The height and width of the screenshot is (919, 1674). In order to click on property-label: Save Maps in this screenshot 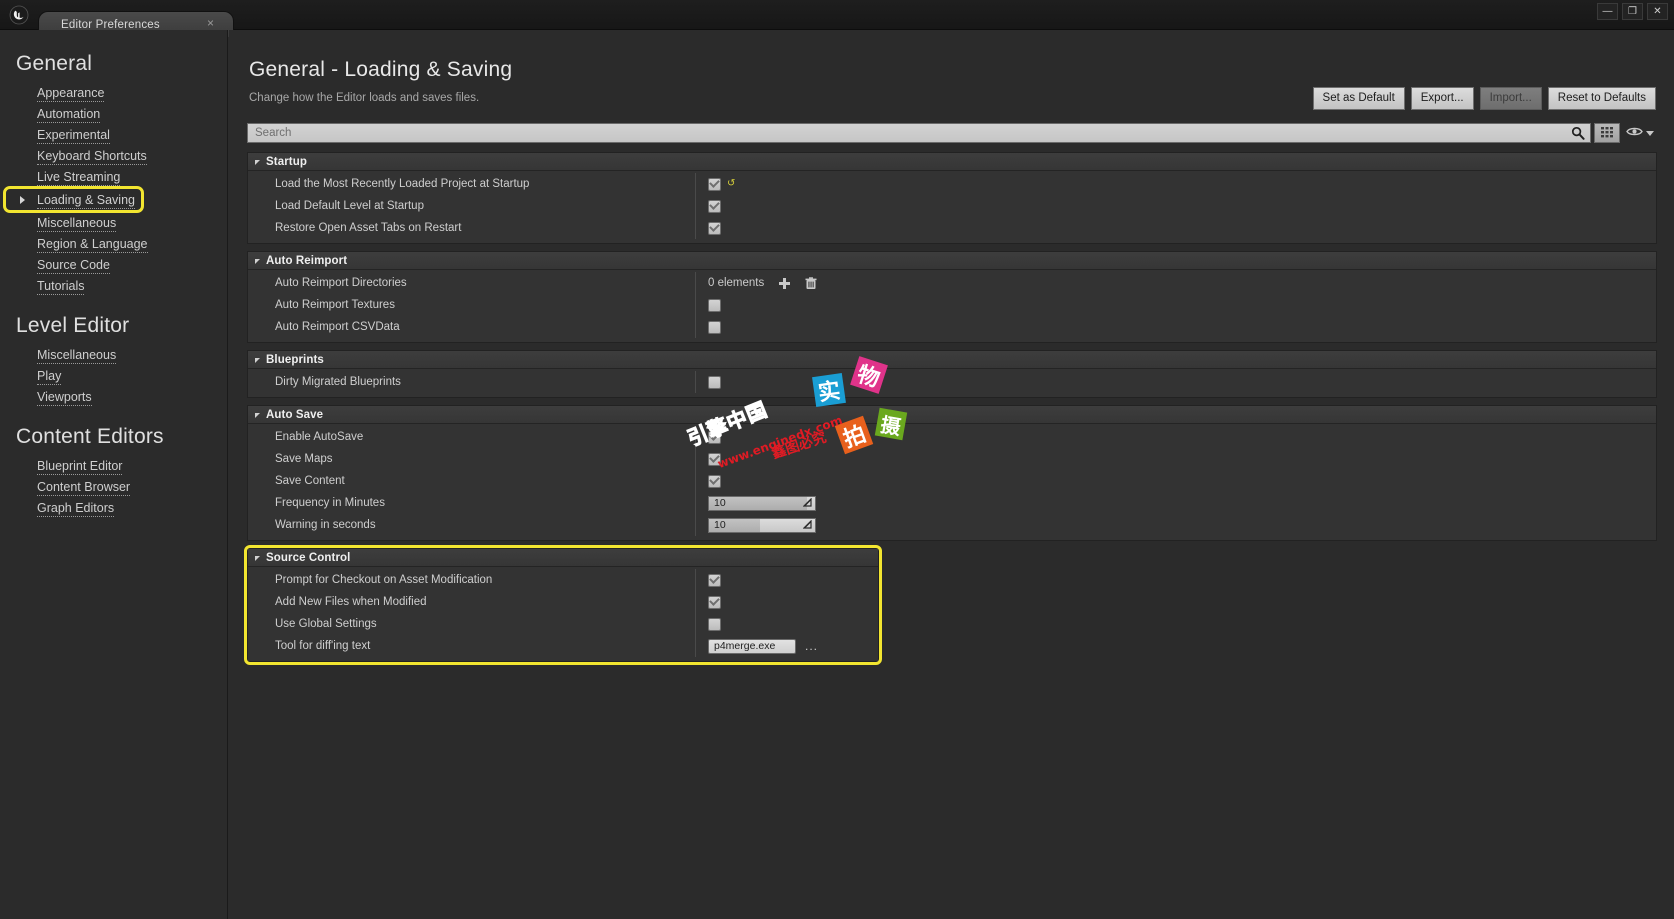, I will do `click(304, 459)`.